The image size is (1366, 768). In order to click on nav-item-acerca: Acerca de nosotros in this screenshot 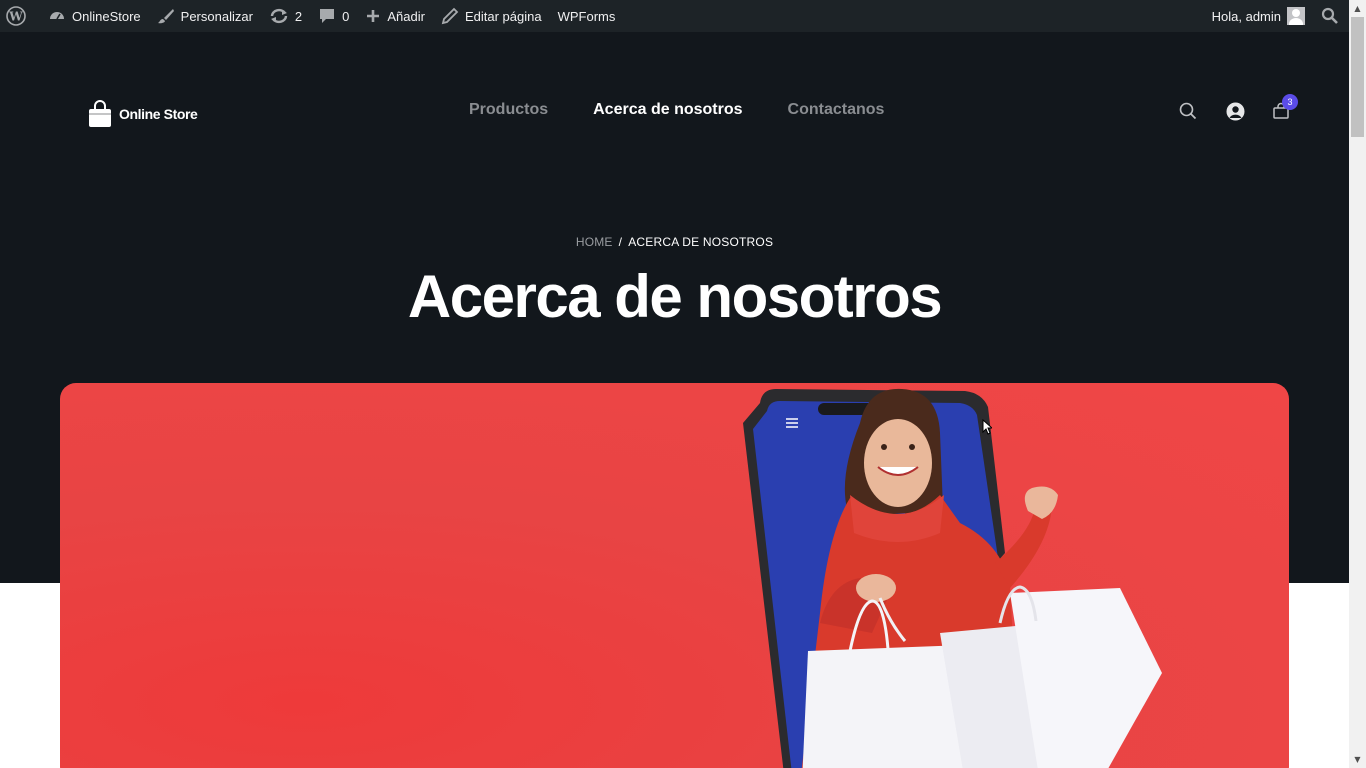, I will do `click(667, 110)`.